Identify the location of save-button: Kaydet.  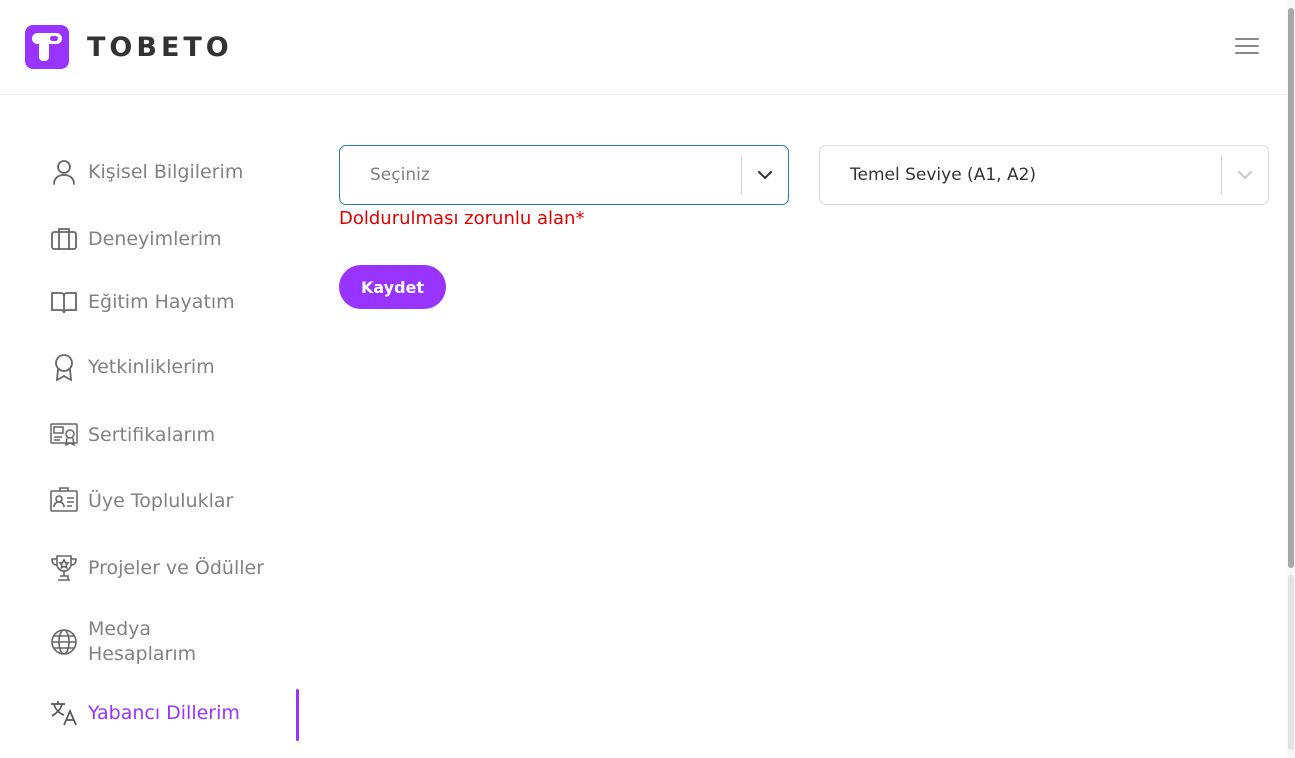
(392, 287).